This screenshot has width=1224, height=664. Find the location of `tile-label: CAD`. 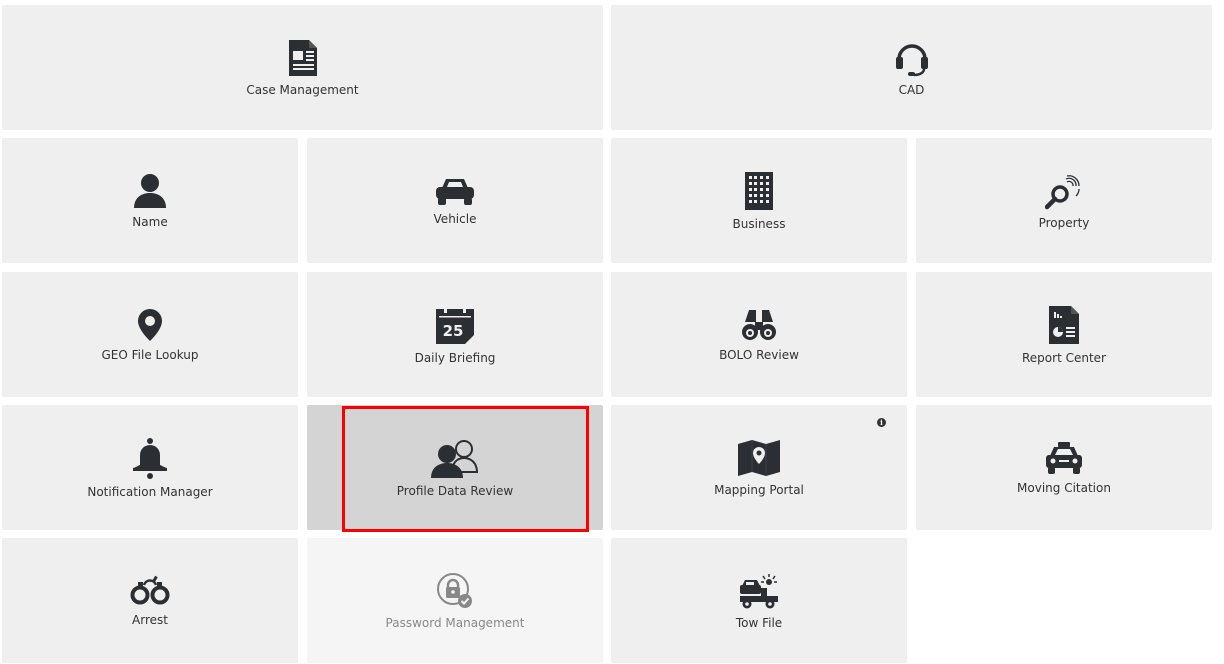

tile-label: CAD is located at coordinates (911, 89).